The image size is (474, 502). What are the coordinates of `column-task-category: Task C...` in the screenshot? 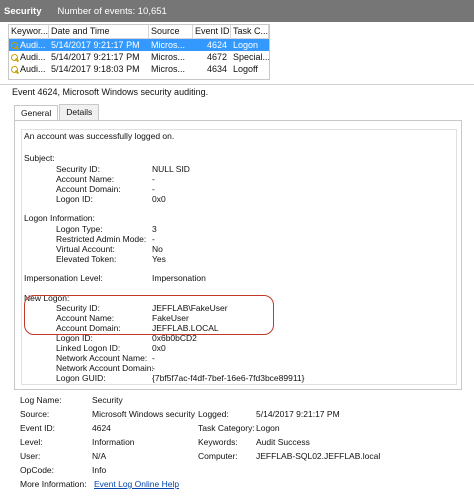 It's located at (250, 31).